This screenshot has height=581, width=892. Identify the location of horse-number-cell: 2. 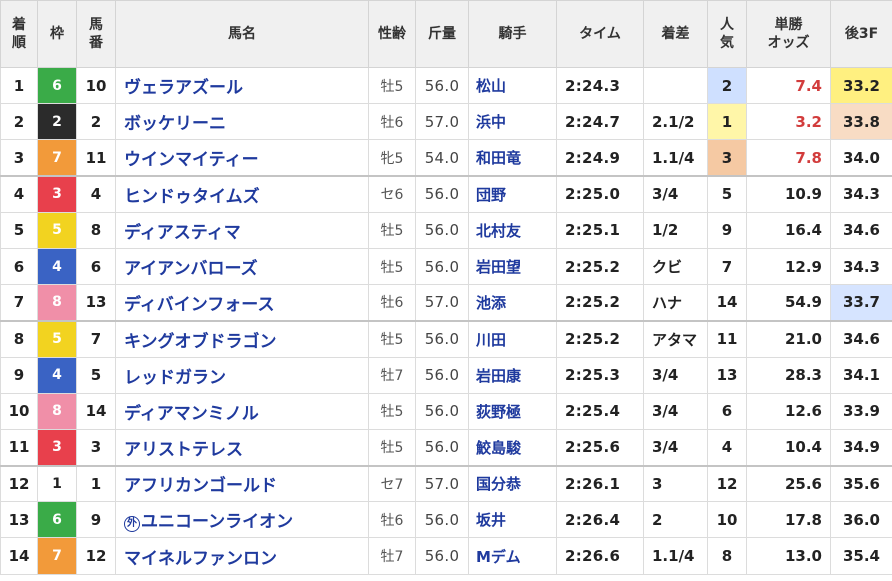
(96, 122).